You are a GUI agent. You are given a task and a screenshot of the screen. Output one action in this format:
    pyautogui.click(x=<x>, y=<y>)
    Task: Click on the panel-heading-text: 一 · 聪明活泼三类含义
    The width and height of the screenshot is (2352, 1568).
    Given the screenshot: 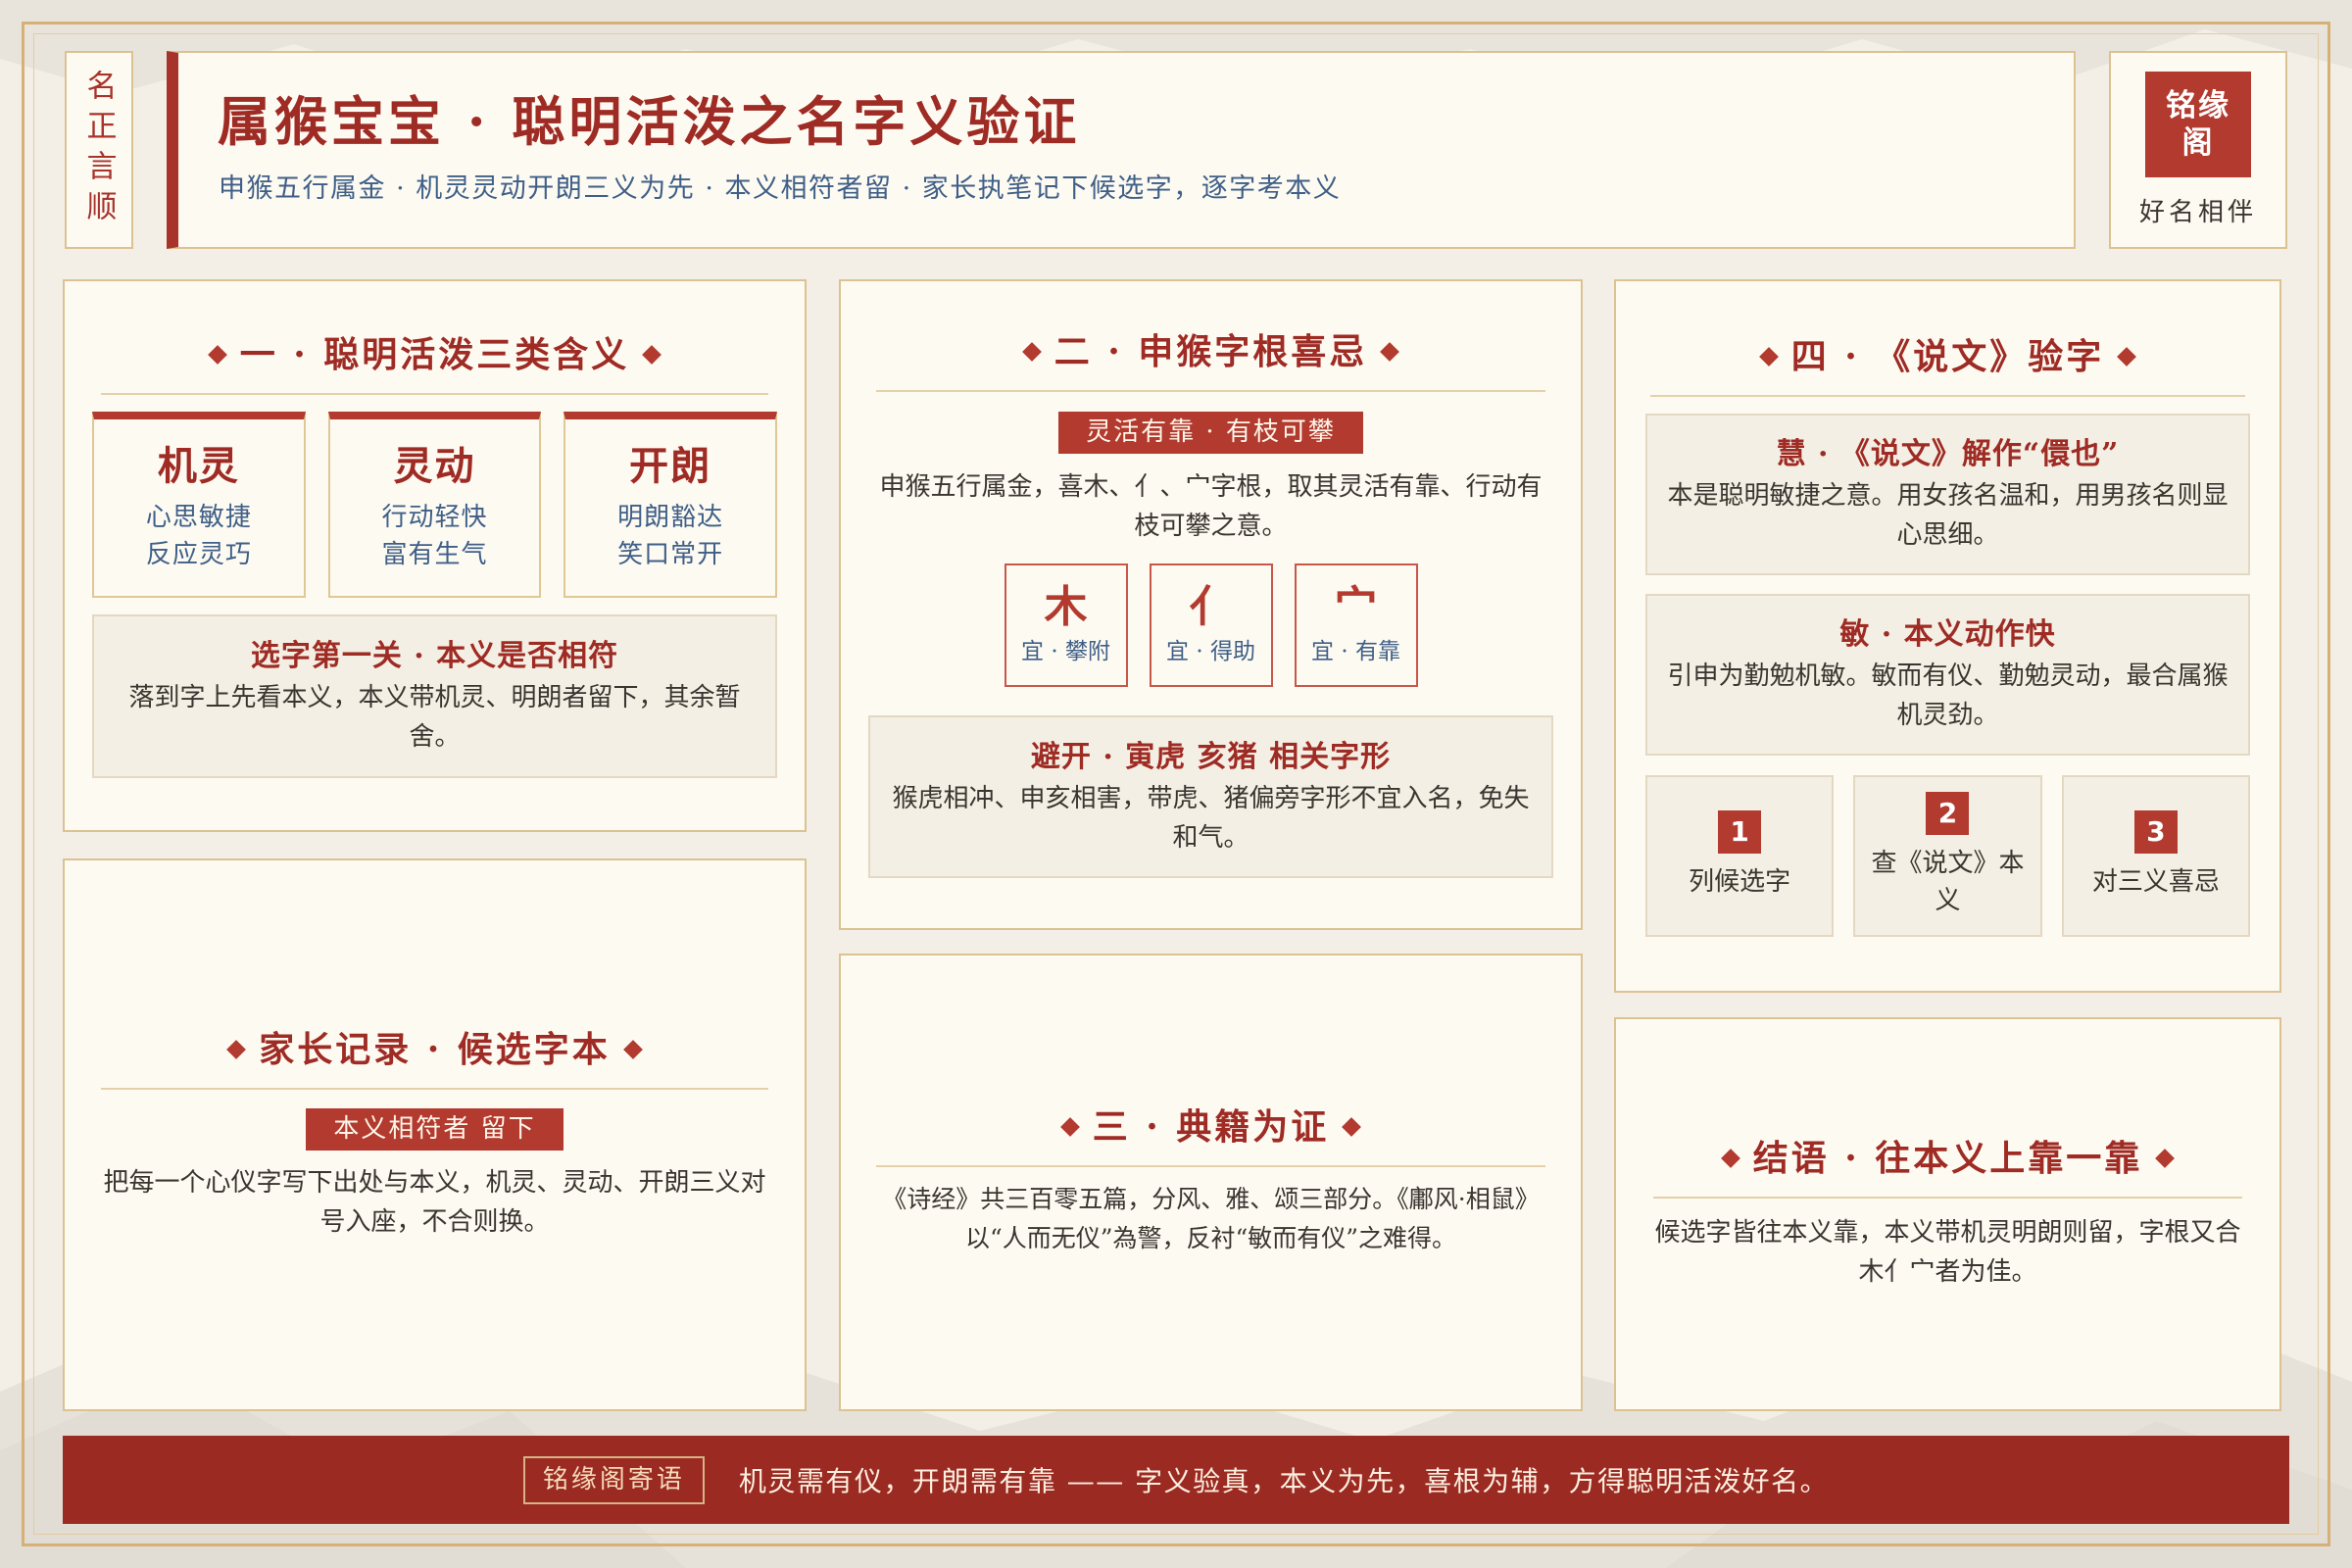 What is the action you would take?
    pyautogui.click(x=434, y=354)
    